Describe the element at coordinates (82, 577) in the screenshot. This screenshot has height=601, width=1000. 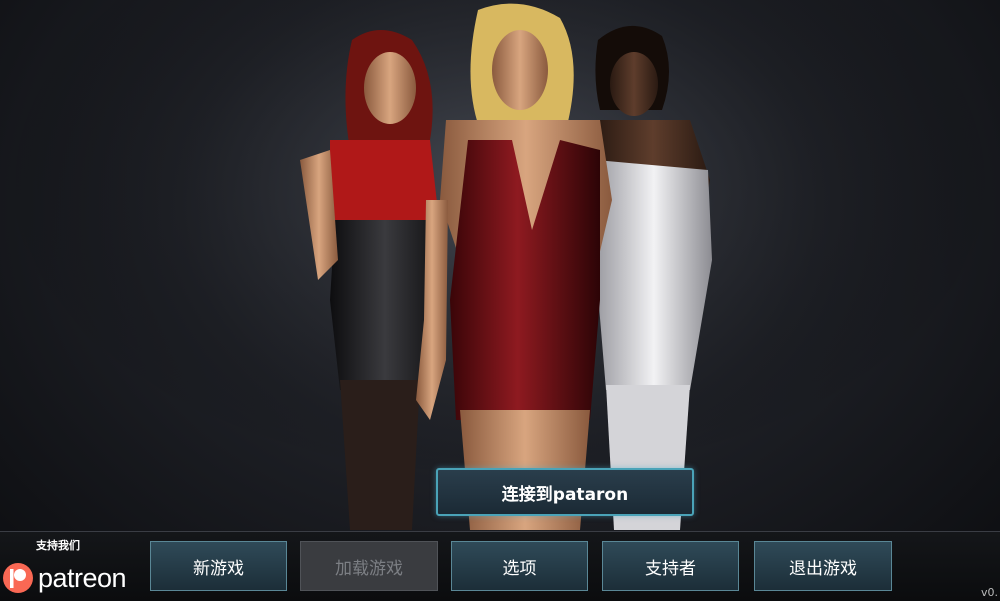
I see `patreon-wordmark: patreon` at that location.